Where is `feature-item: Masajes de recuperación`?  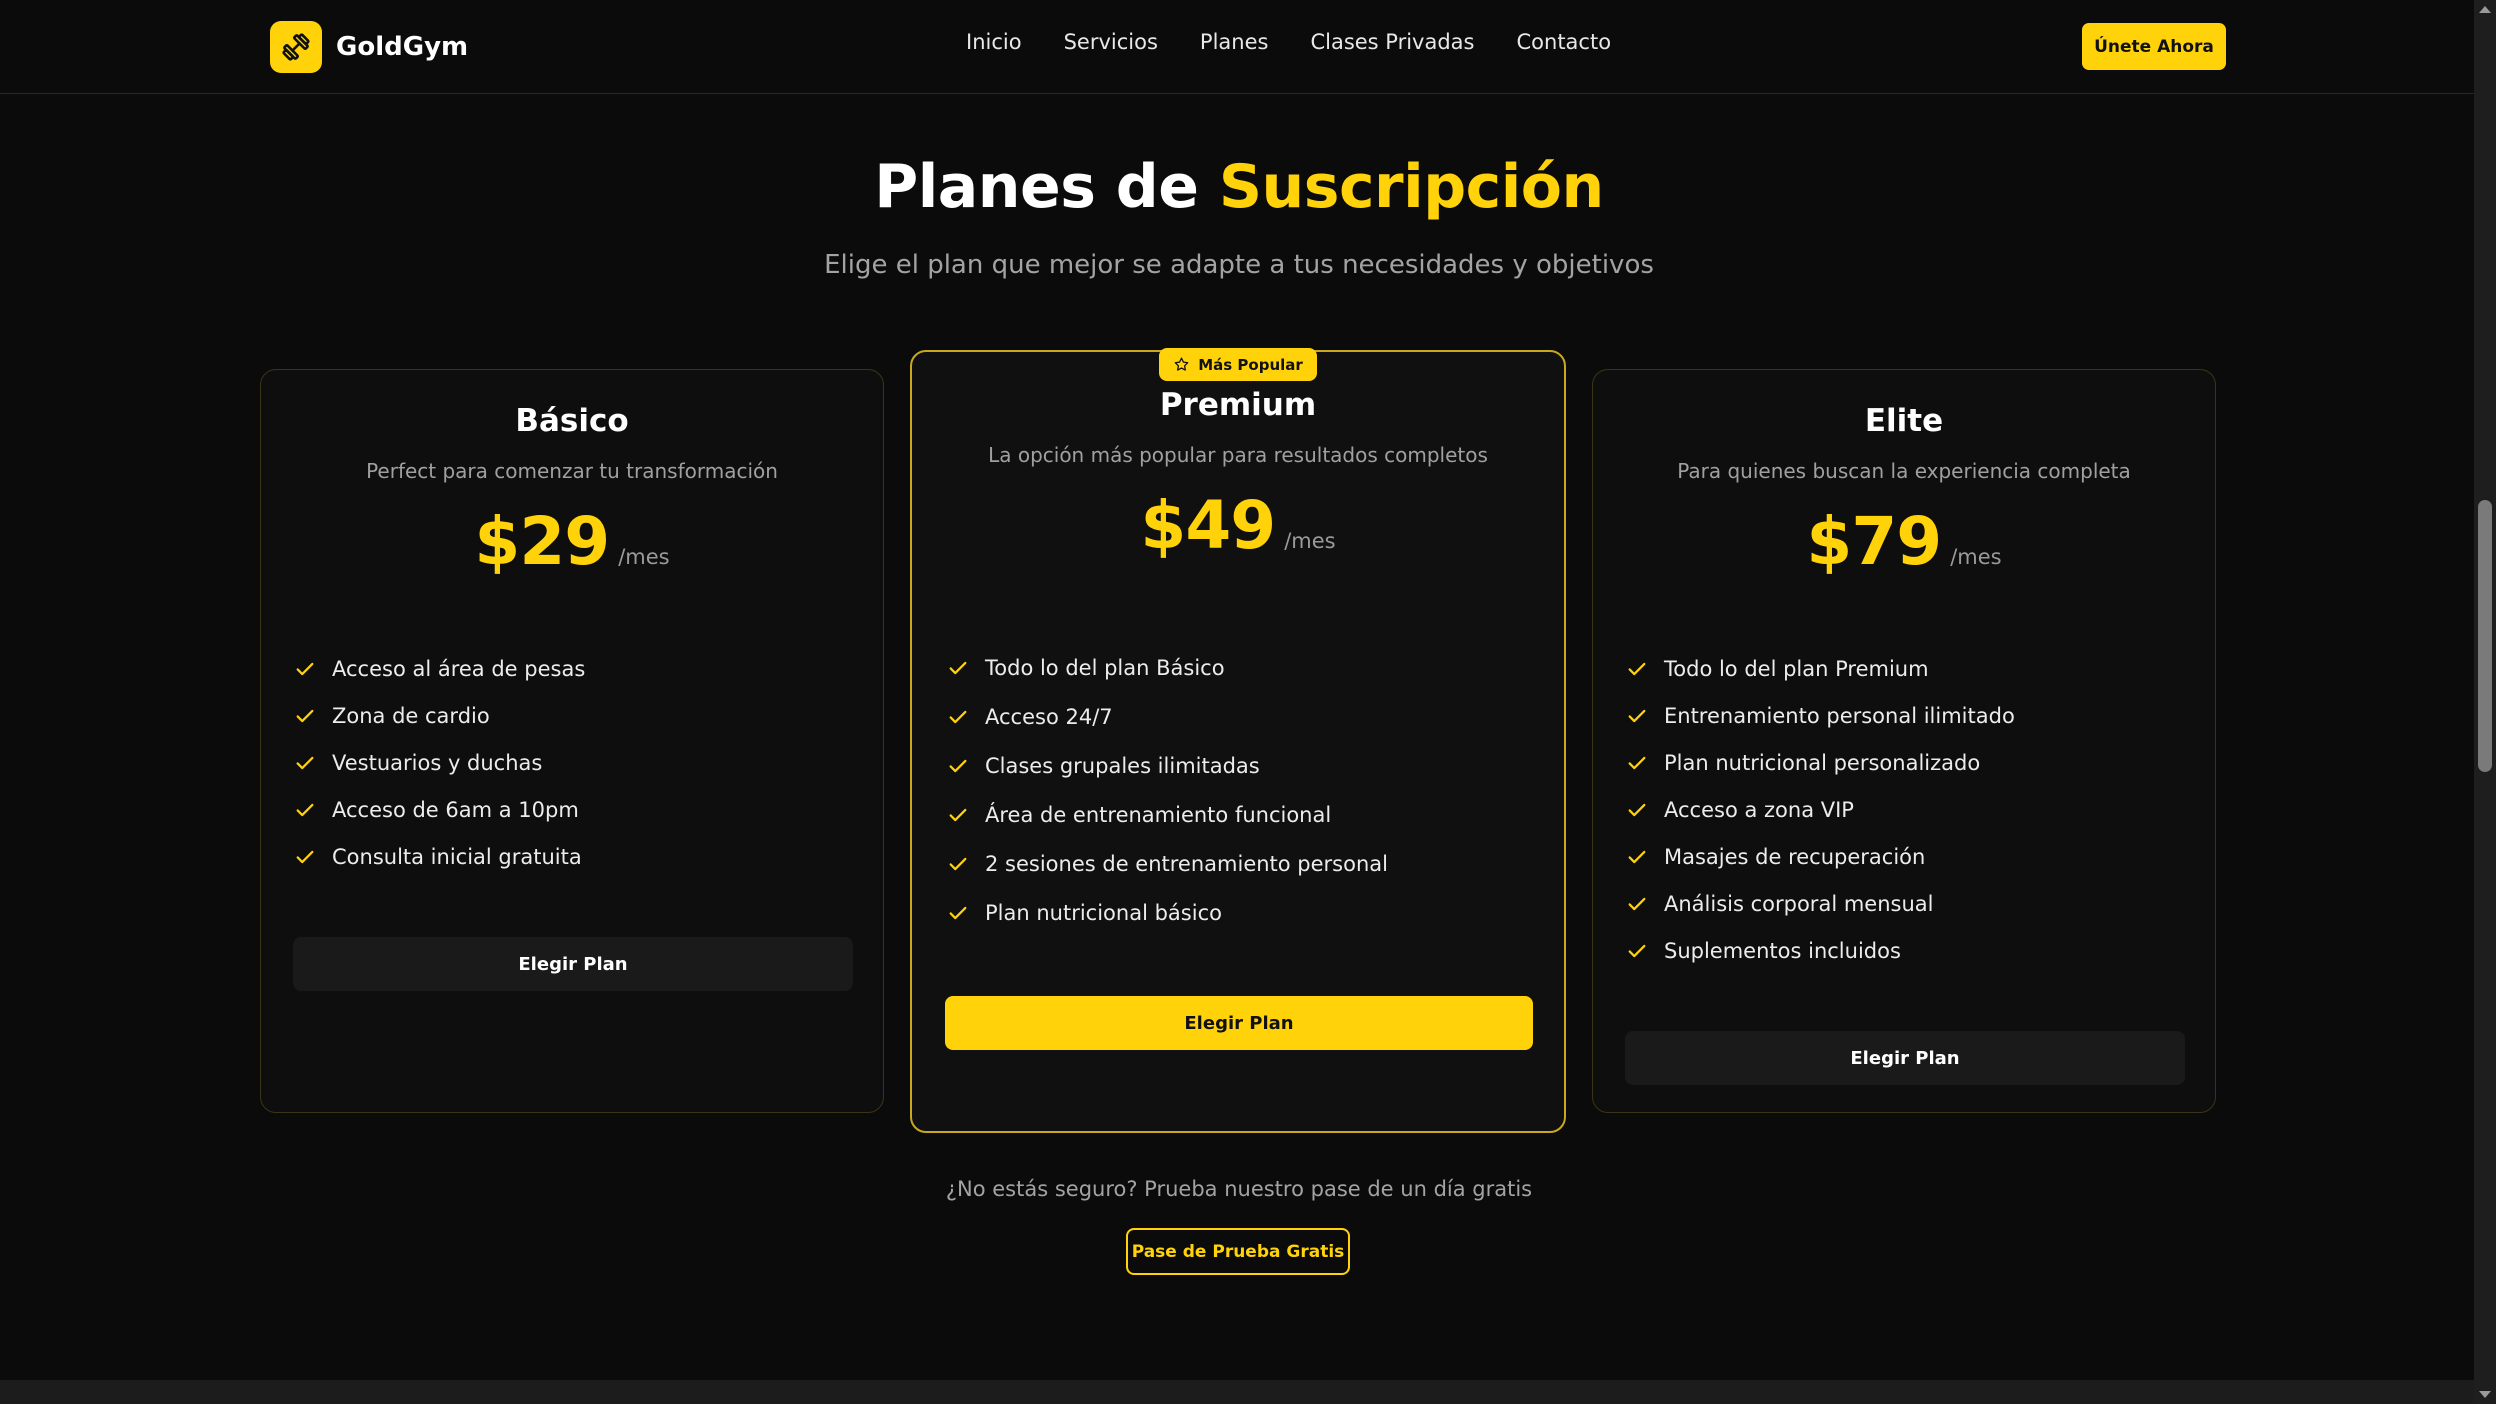
feature-item: Masajes de recuperación is located at coordinates (1820, 856).